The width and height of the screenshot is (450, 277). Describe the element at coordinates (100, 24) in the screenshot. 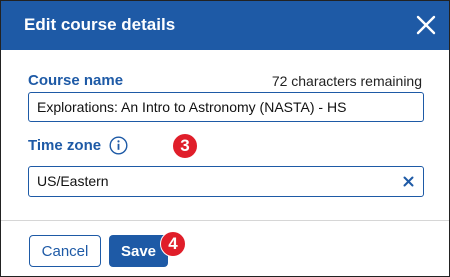

I see `dialog-title: Edit course details` at that location.